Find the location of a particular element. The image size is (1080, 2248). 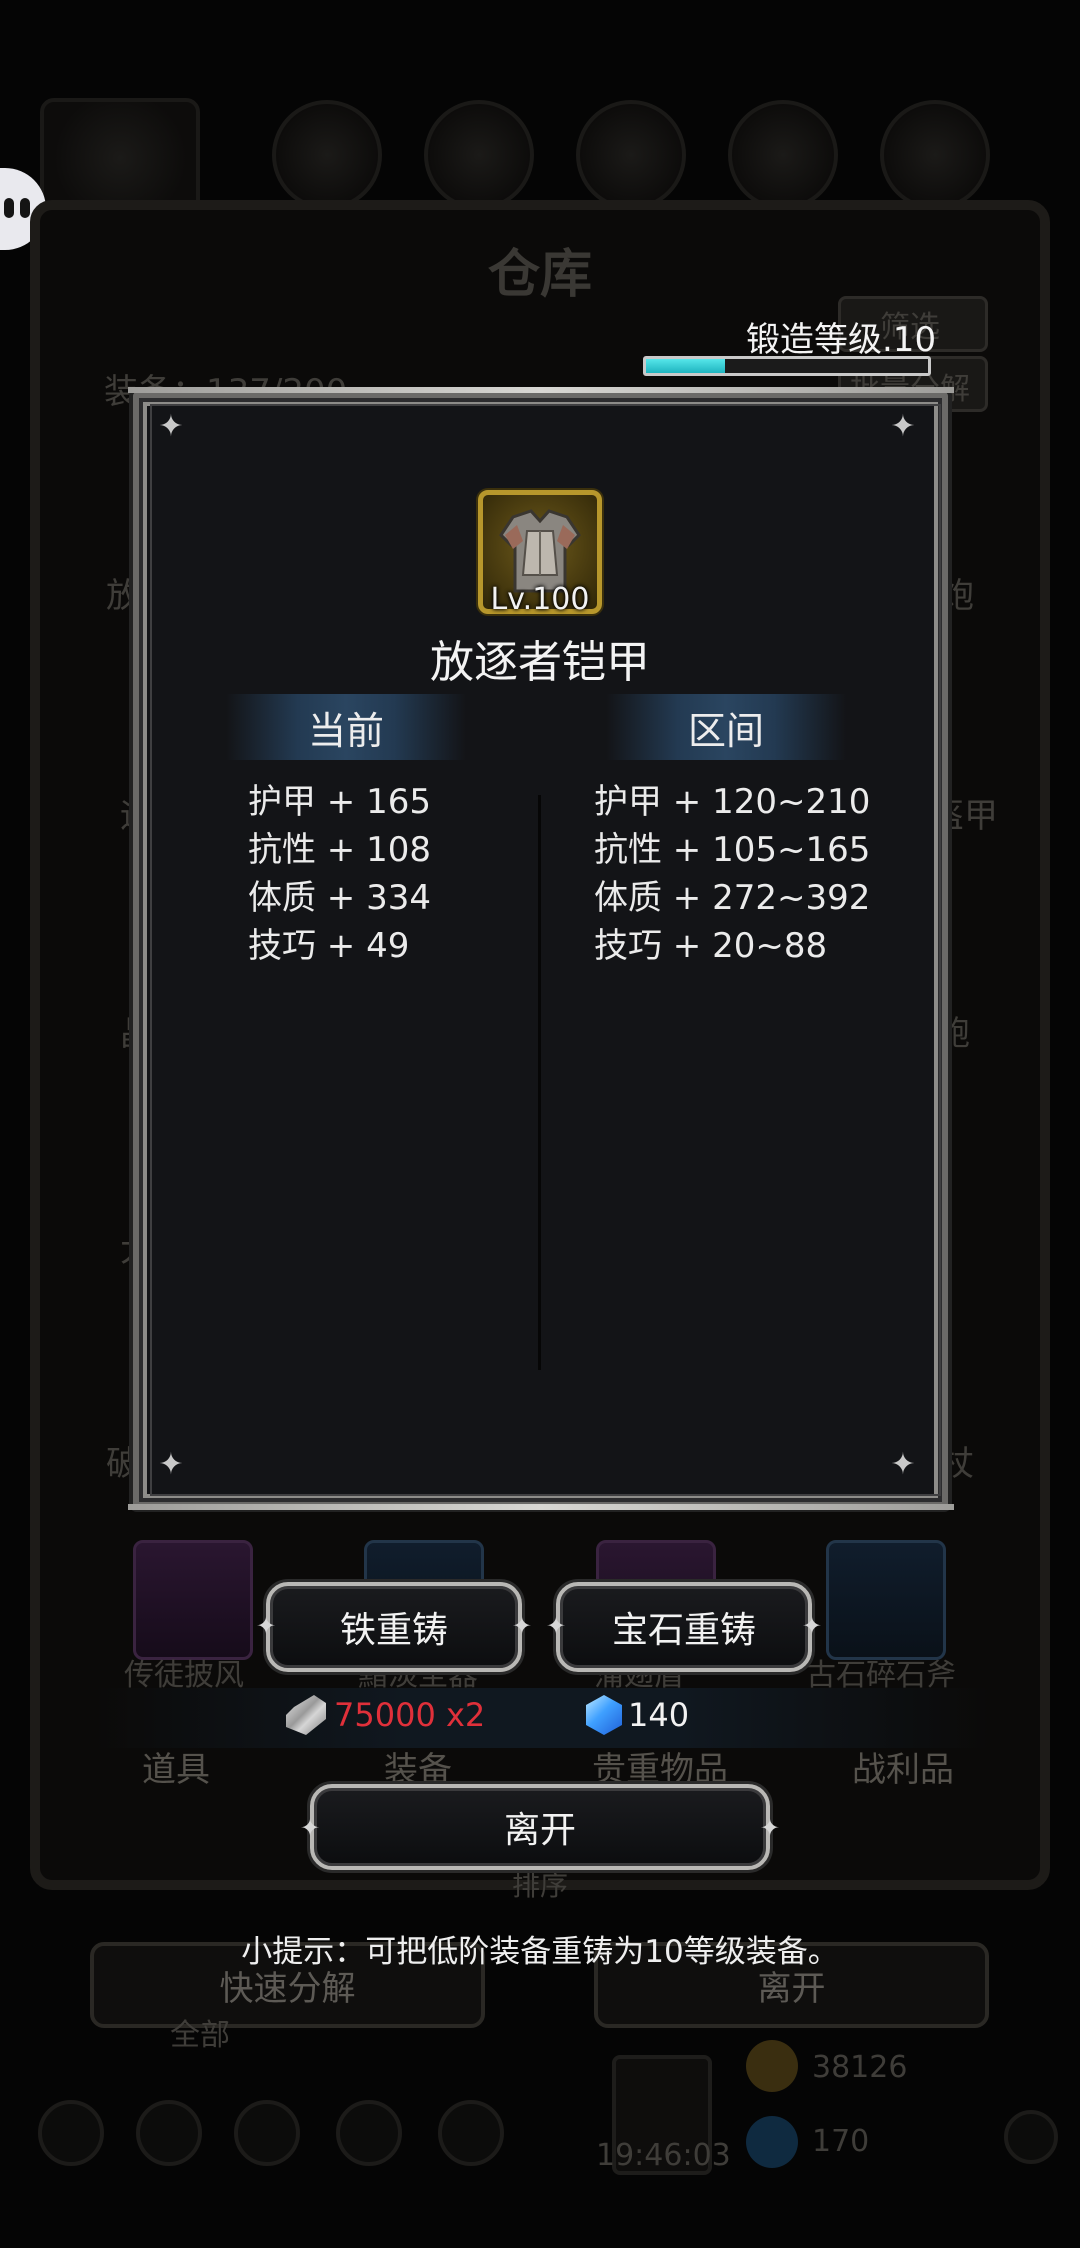

leave-button: 离开 is located at coordinates (540, 1827).